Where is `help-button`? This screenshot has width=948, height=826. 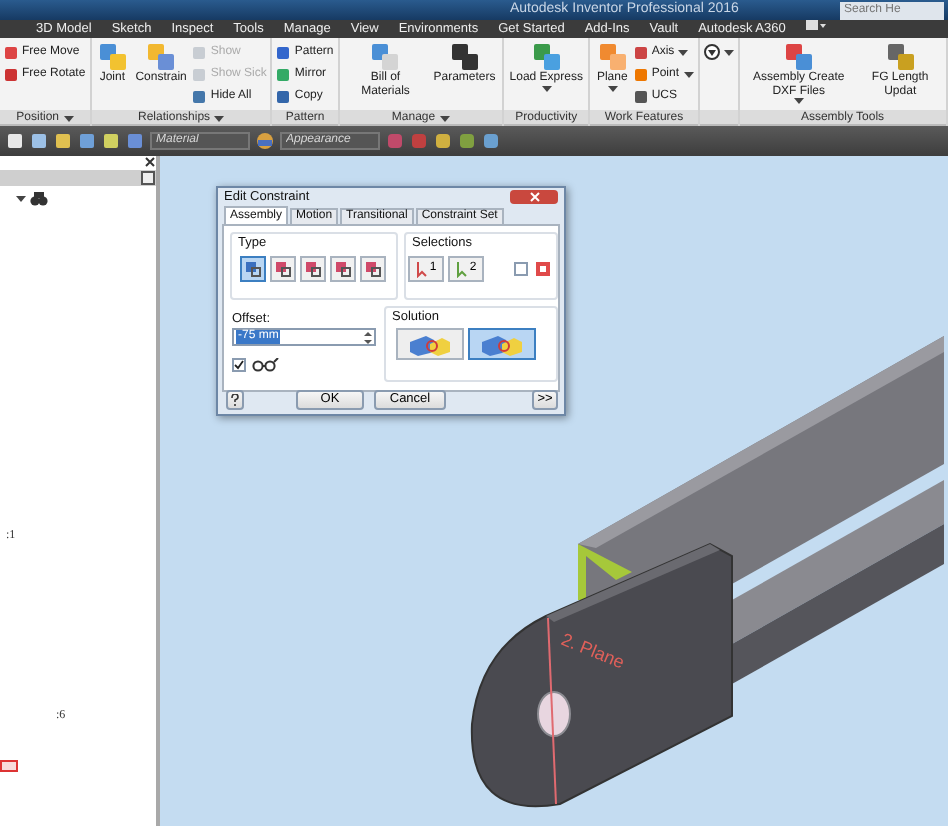
help-button is located at coordinates (235, 400).